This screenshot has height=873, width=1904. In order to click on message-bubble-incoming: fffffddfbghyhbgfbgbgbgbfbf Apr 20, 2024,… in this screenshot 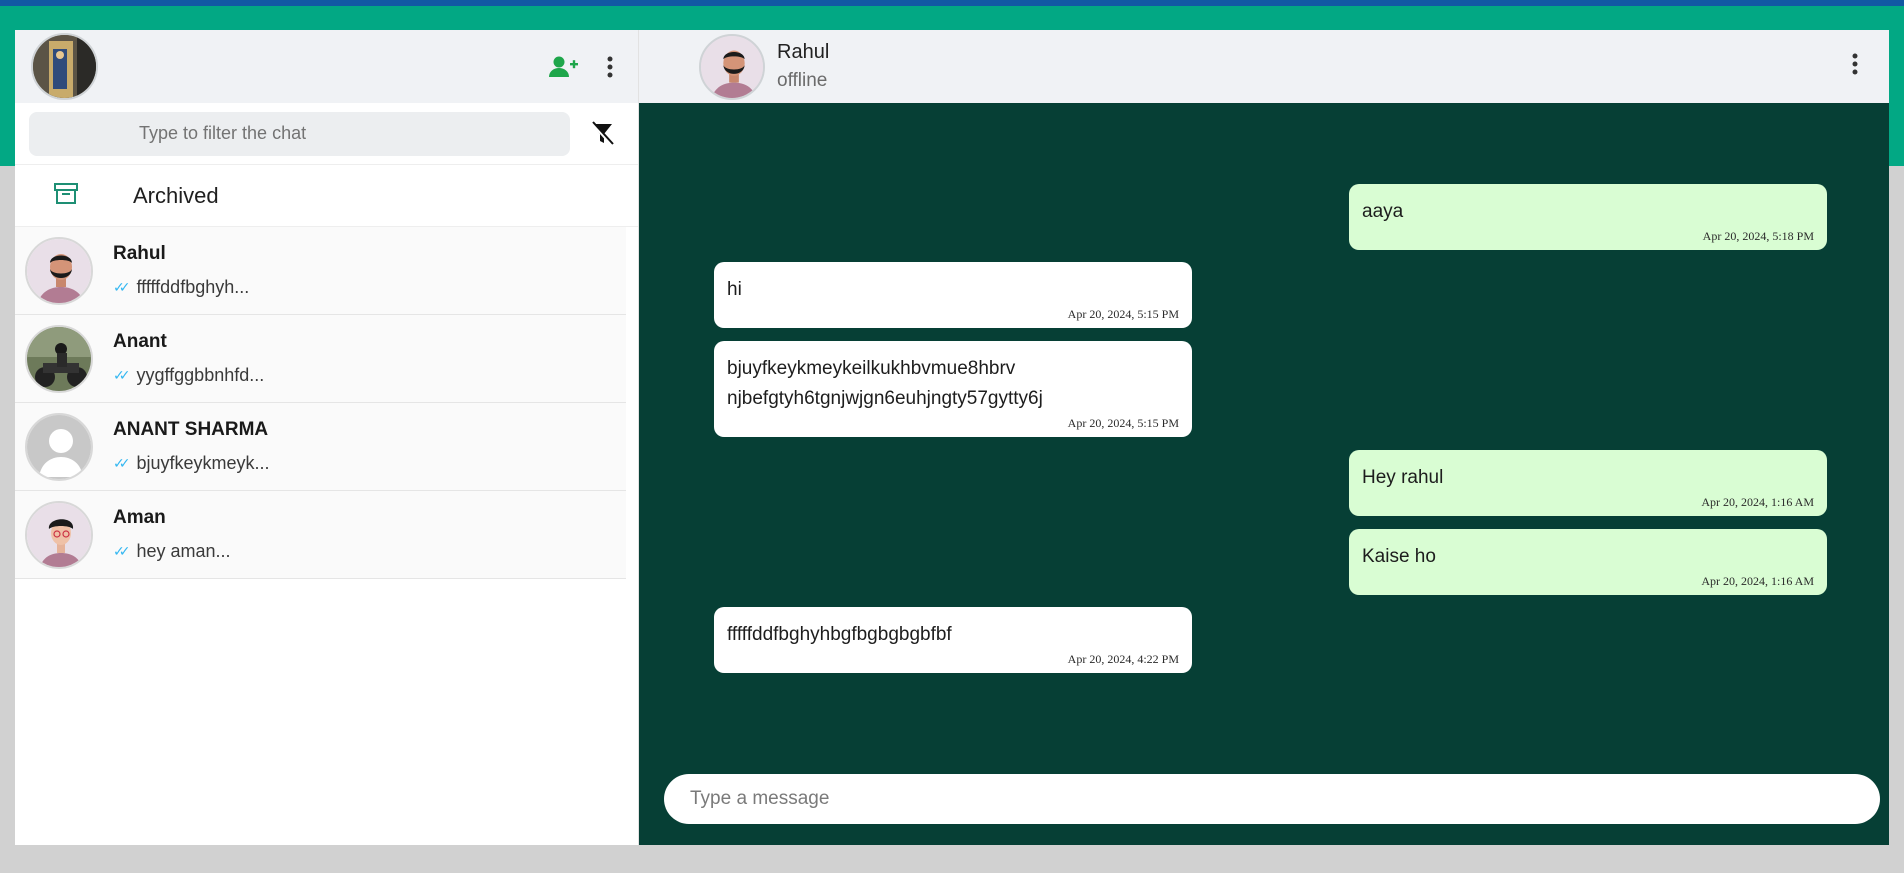, I will do `click(953, 640)`.